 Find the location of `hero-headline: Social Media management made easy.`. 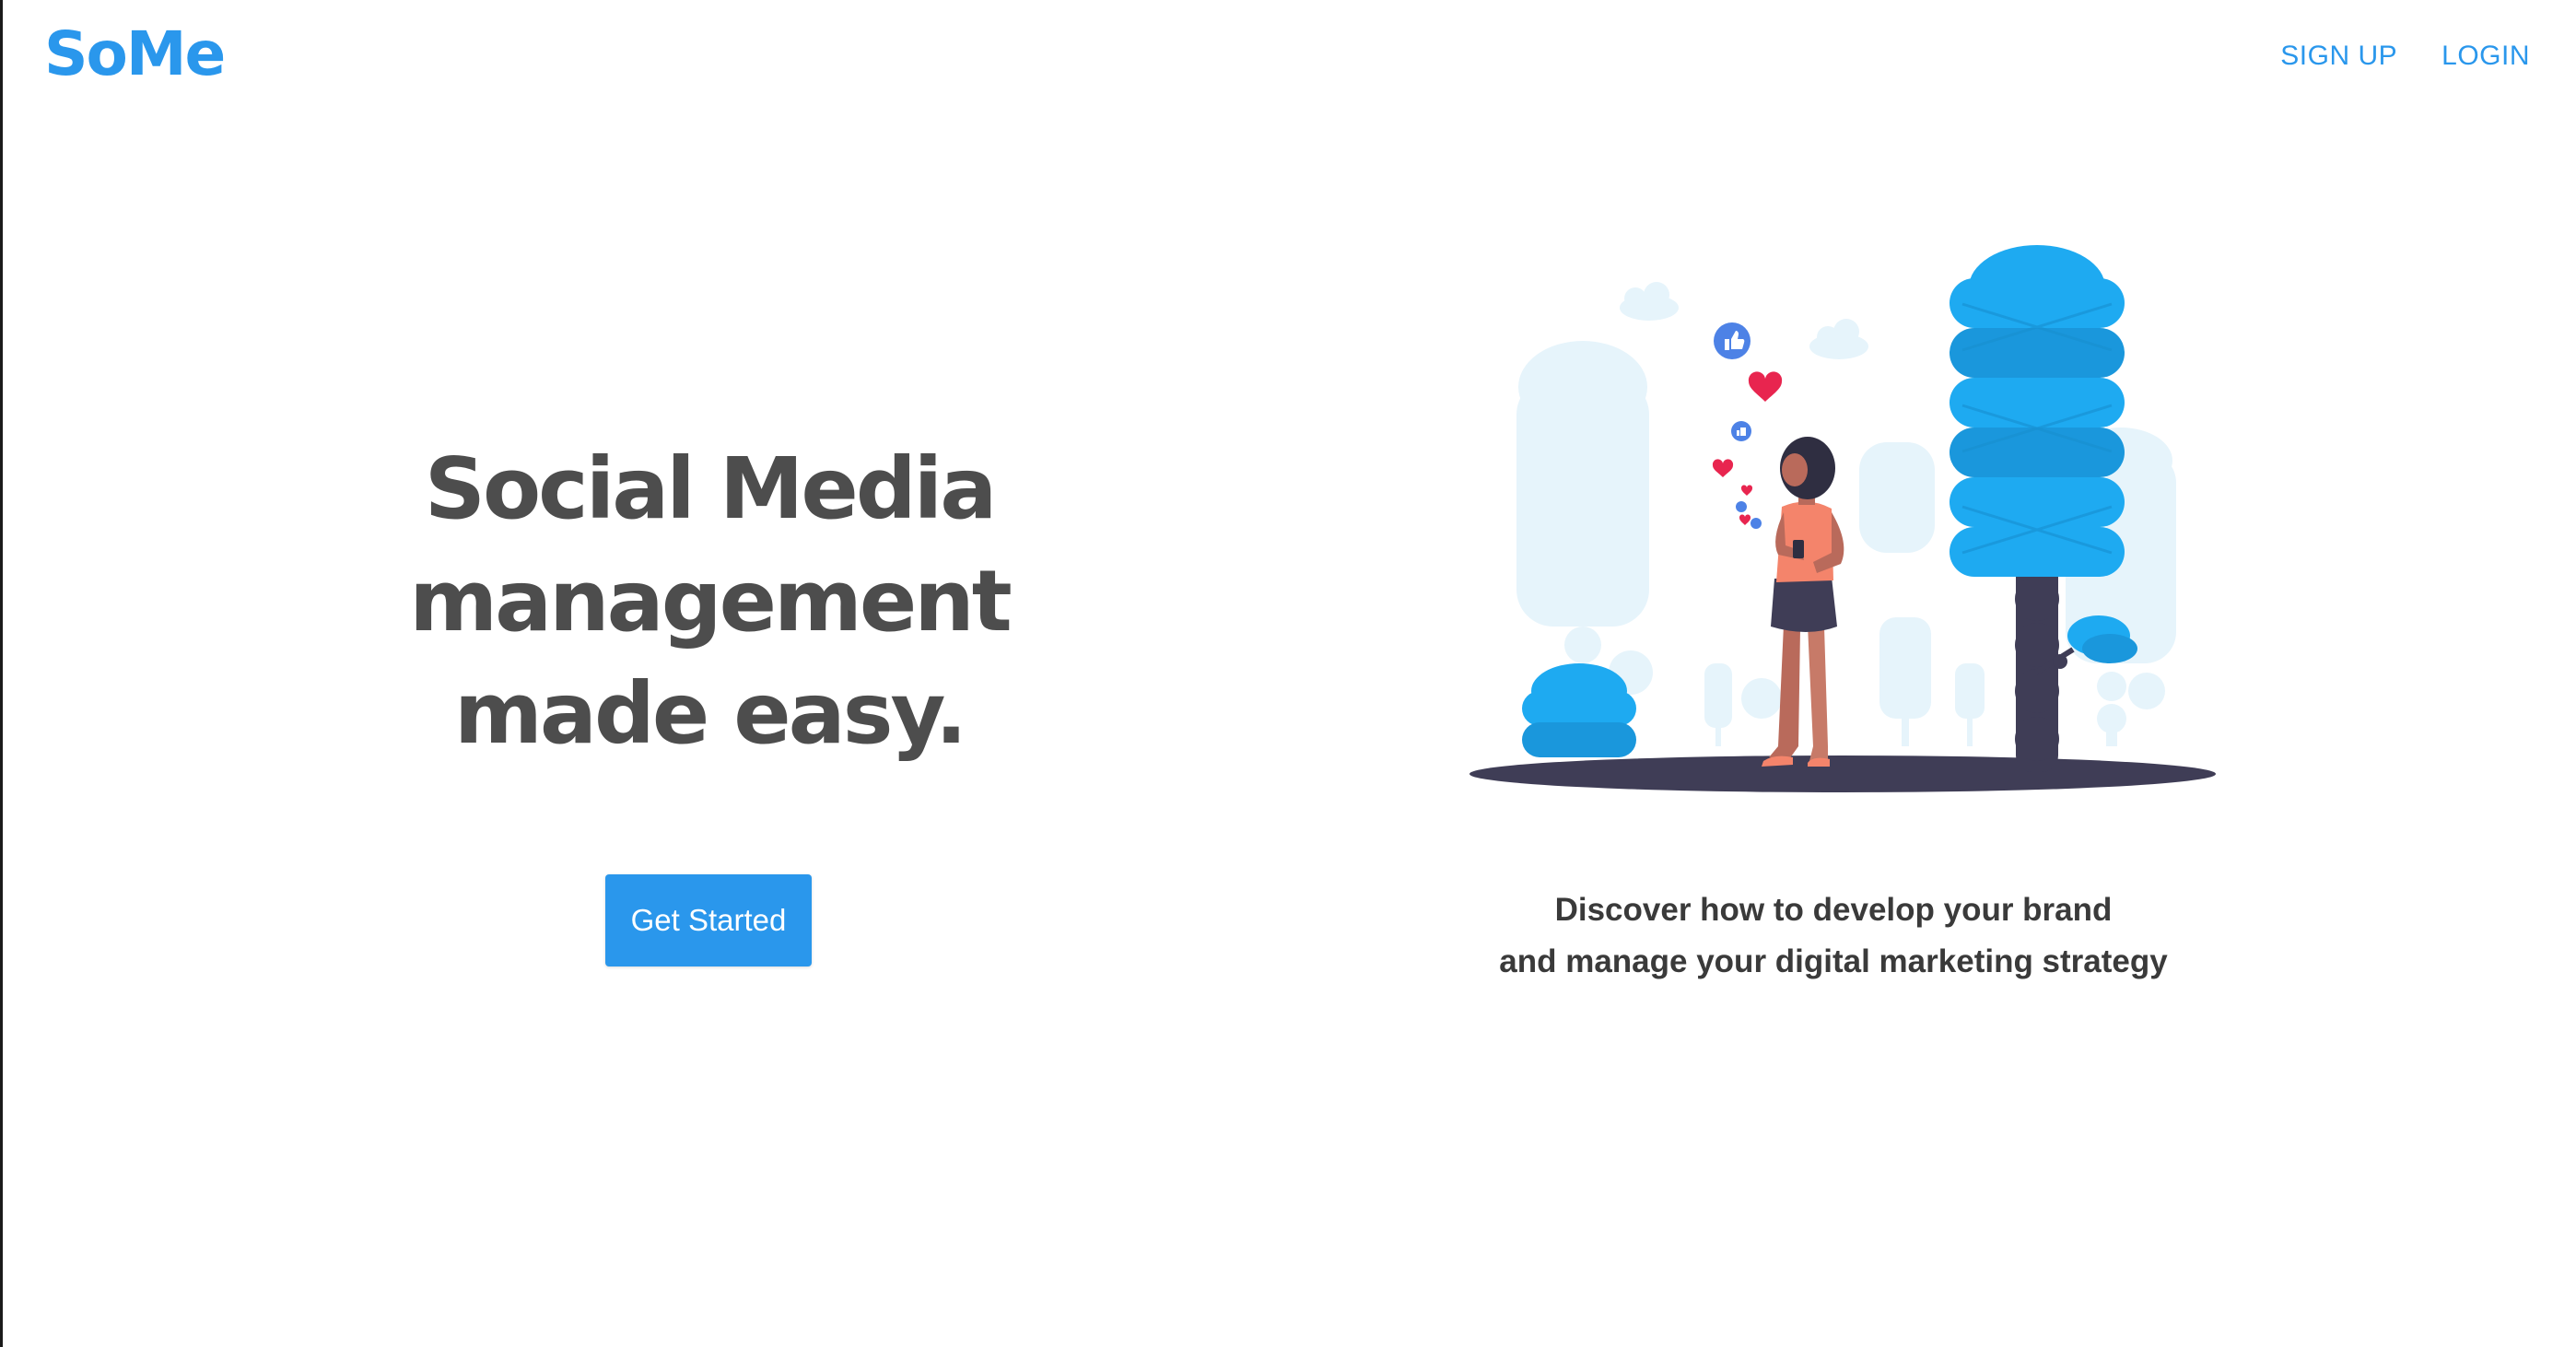

hero-headline: Social Media management made easy. is located at coordinates (709, 601).